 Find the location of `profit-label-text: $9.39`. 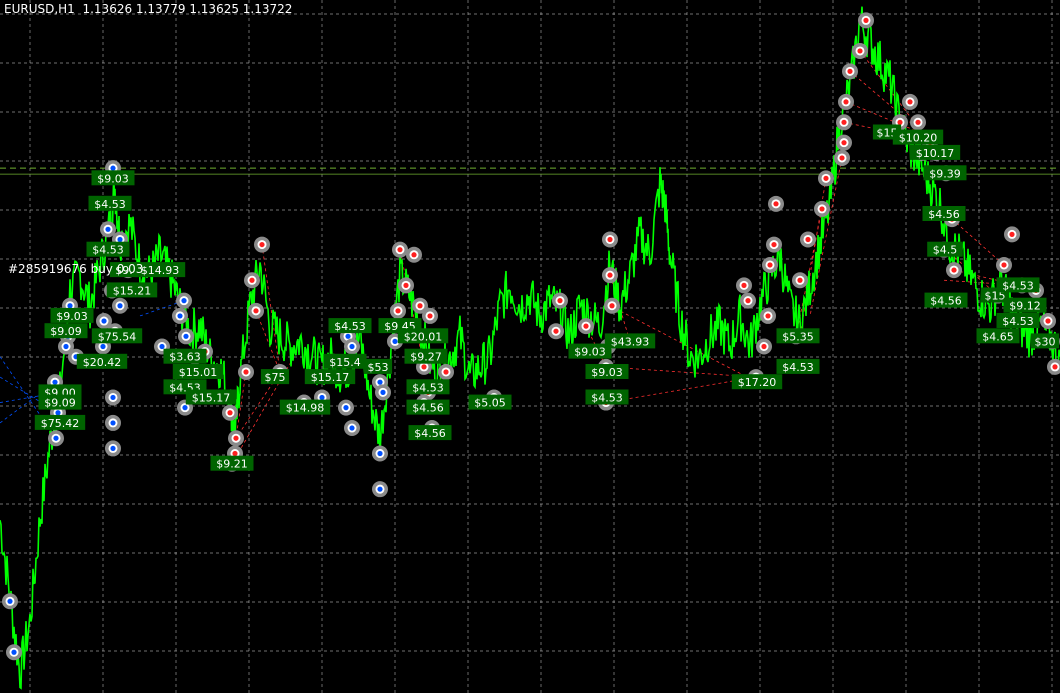

profit-label-text: $9.39 is located at coordinates (945, 173).